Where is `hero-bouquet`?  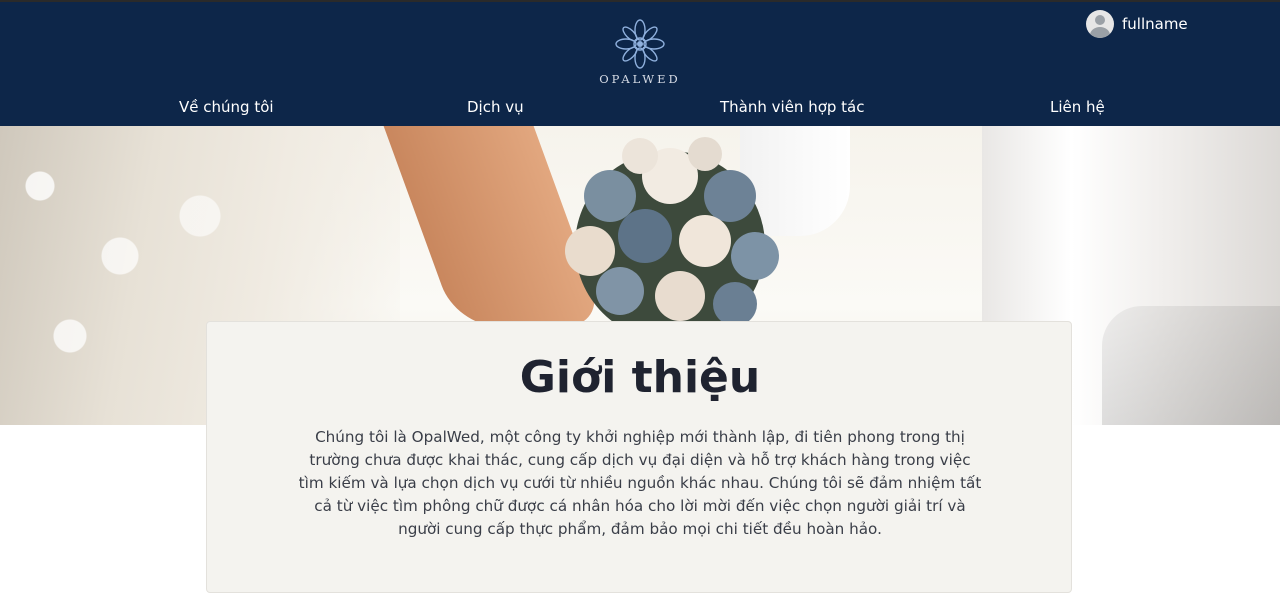
hero-bouquet is located at coordinates (672, 231).